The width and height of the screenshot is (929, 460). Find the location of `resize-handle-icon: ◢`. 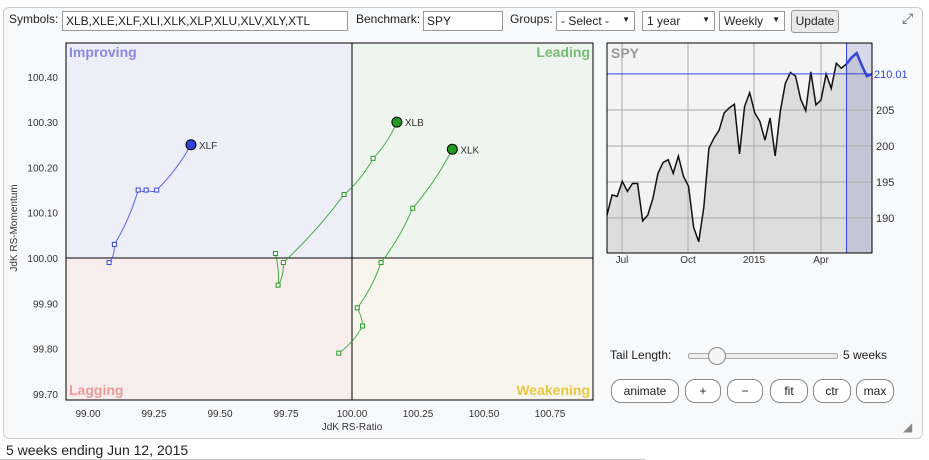

resize-handle-icon: ◢ is located at coordinates (907, 427).